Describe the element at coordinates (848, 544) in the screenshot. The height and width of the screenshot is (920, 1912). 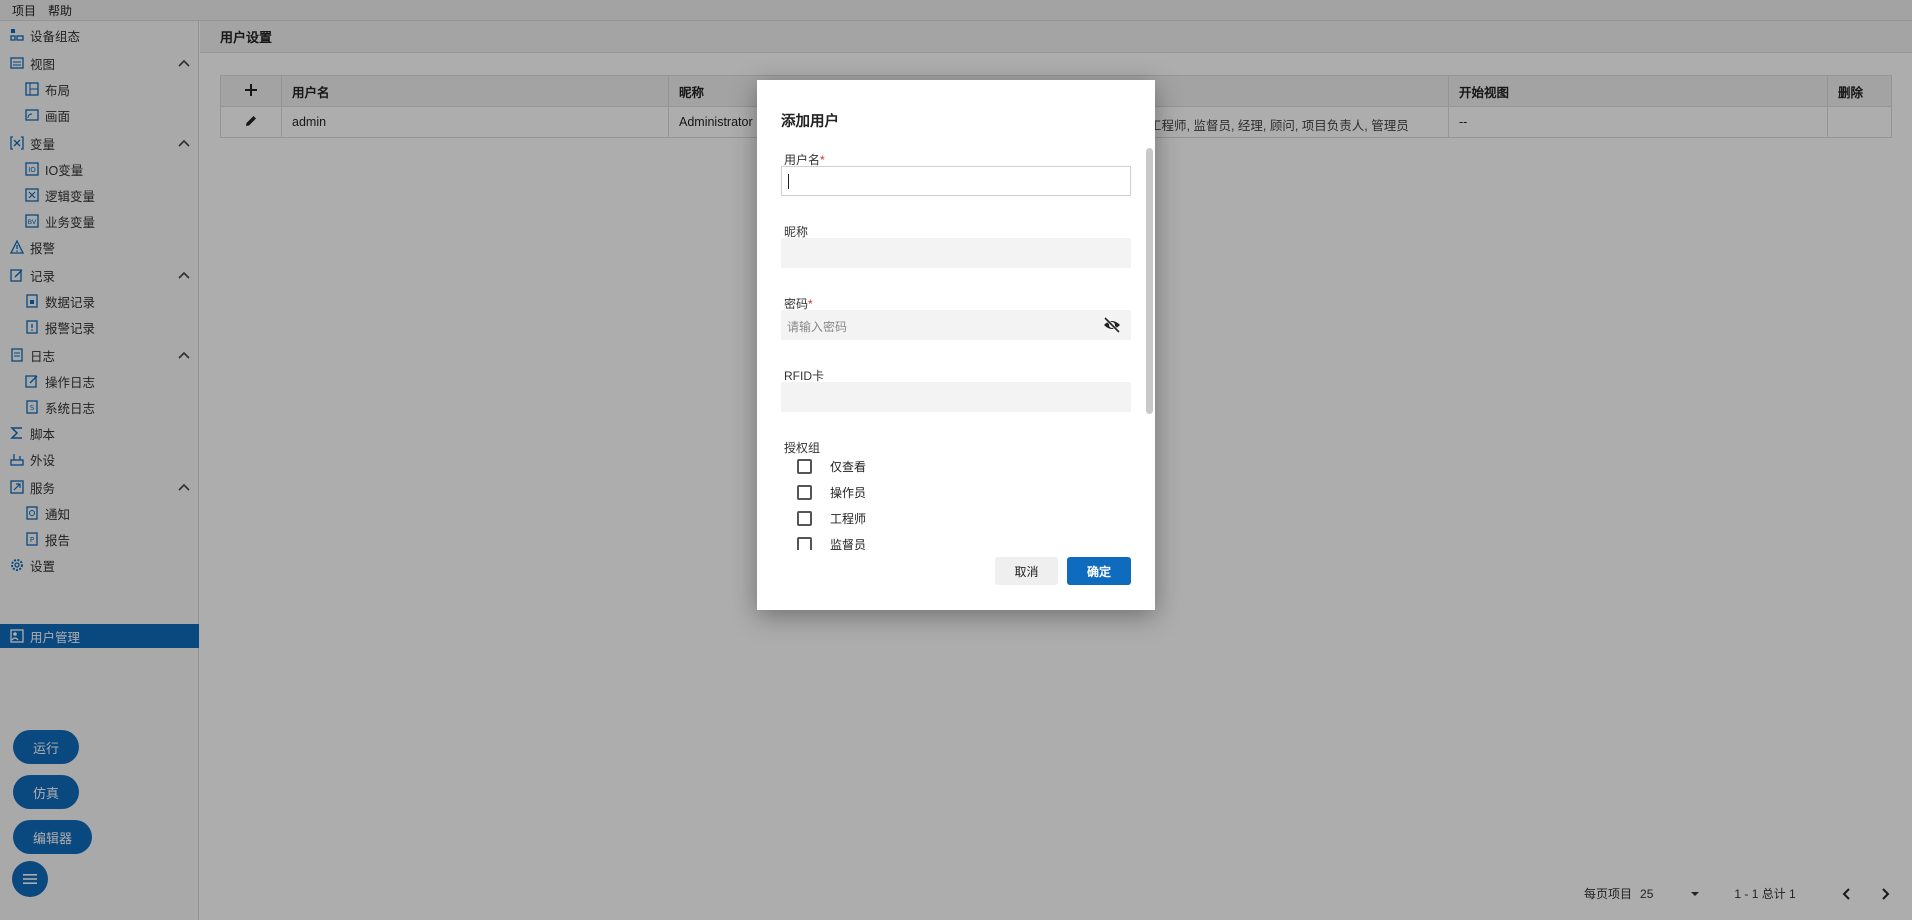
I see `checkbox-label: 监督员` at that location.